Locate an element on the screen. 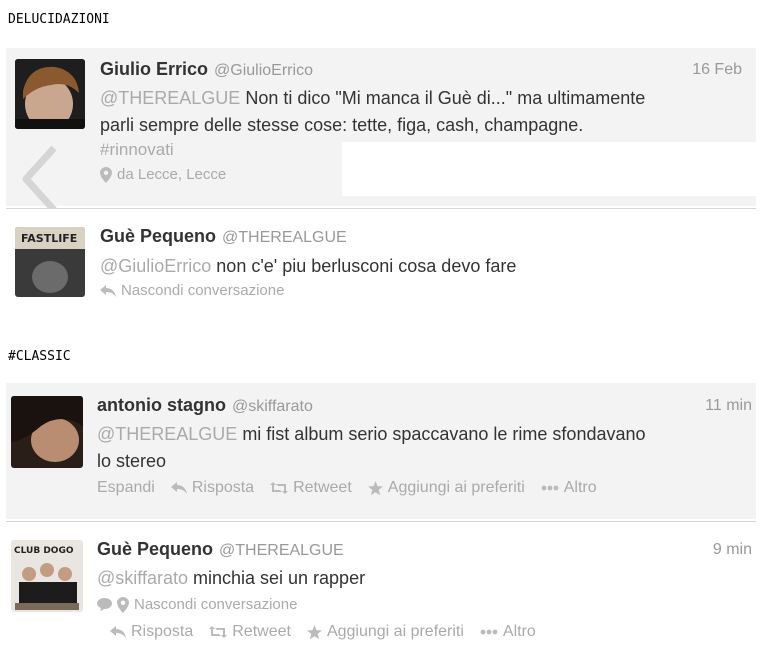 The width and height of the screenshot is (776, 647). avatar-image: FASTLIFE is located at coordinates (50, 262).